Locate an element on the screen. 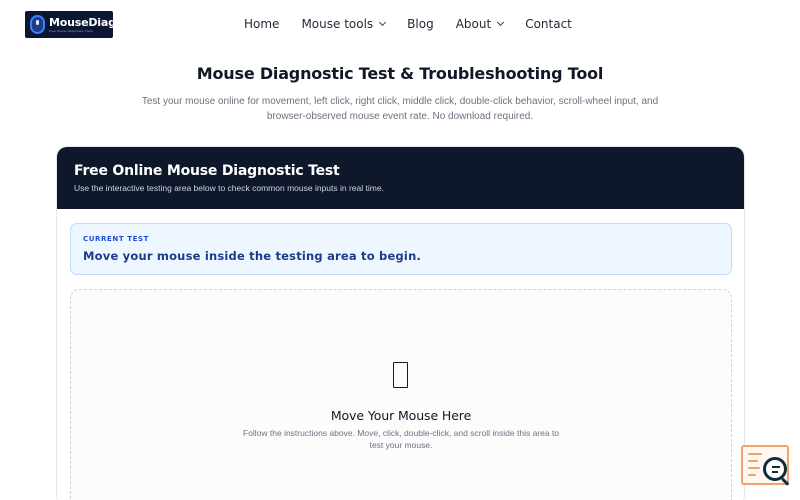  logo-text-group: MouseDiag Free Mouse Diagnostic Tools is located at coordinates (82, 25).